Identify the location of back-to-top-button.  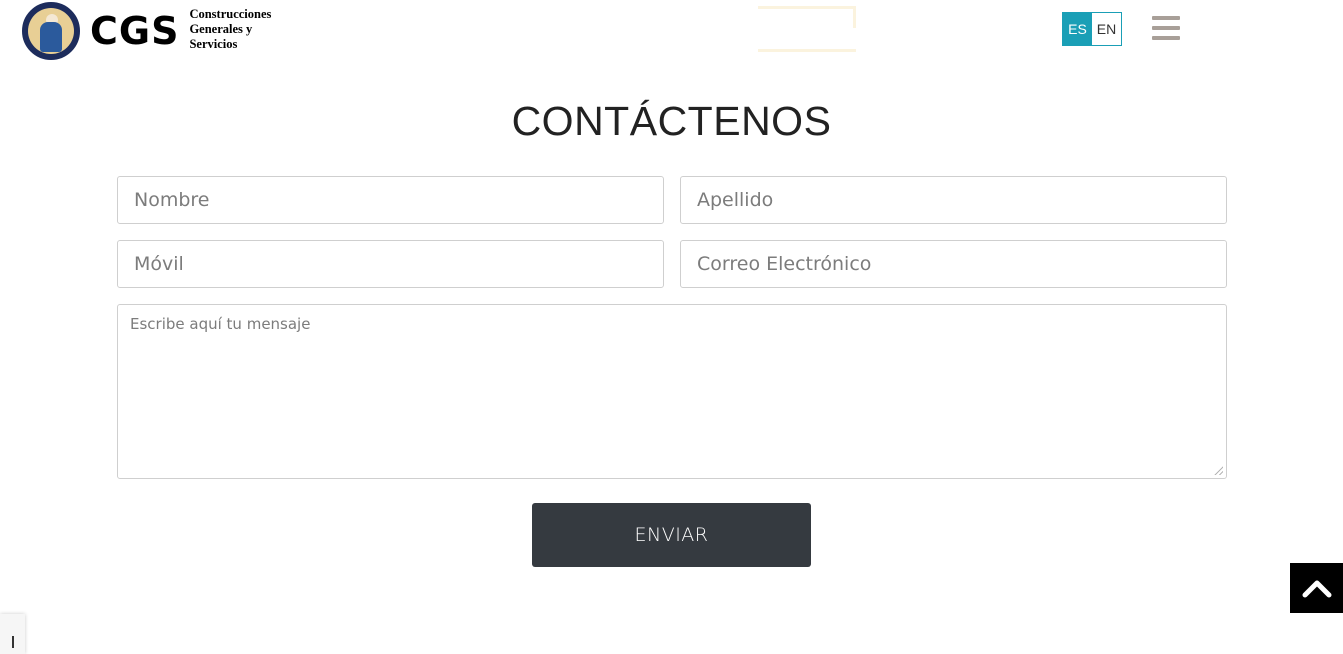
(1316, 588).